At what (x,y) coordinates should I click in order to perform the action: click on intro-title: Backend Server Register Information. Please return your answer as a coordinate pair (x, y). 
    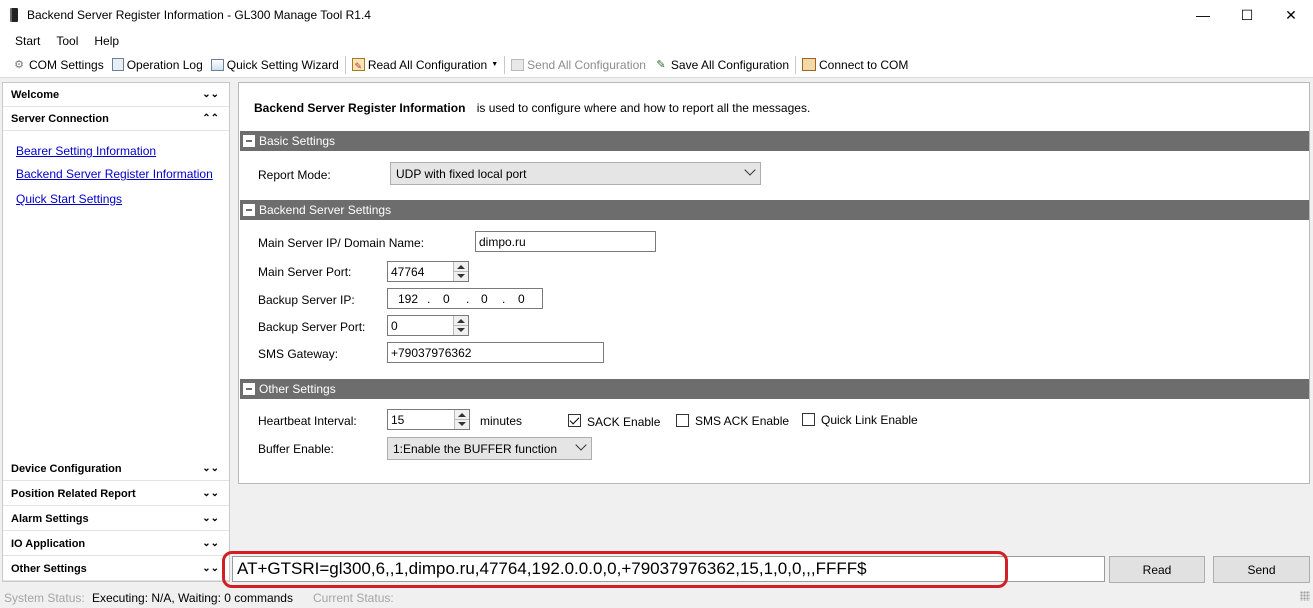
    Looking at the image, I should click on (360, 108).